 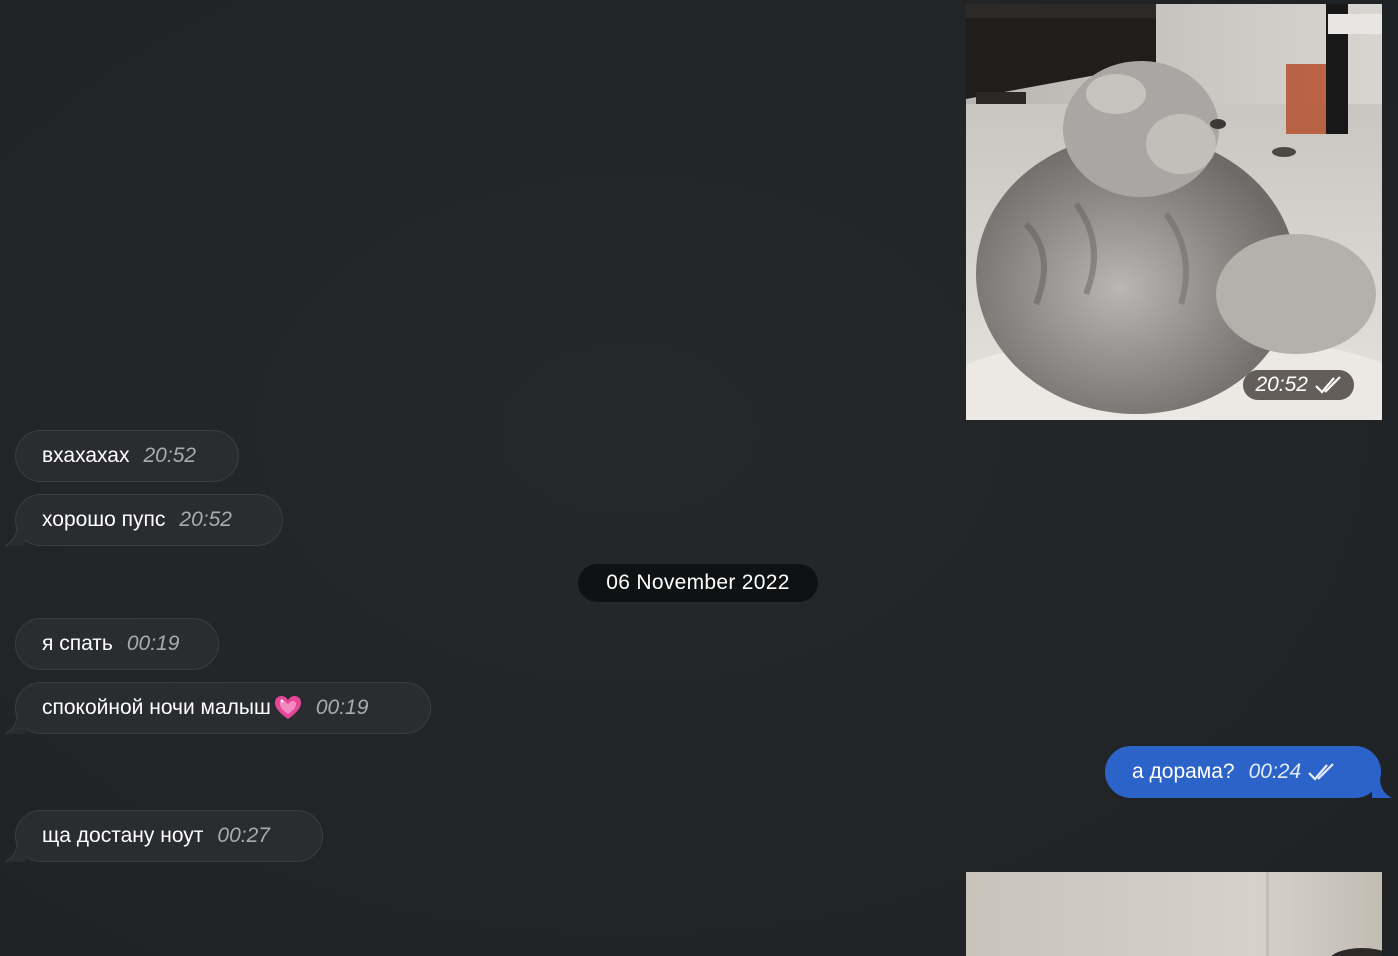 What do you see at coordinates (156, 707) in the screenshot?
I see `message-text: спокойной ночи малыш` at bounding box center [156, 707].